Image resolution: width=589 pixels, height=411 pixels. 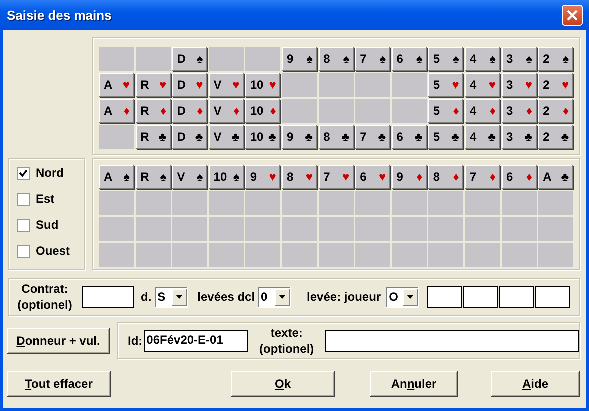 I want to click on card-button: 4 ♠, so click(x=482, y=59).